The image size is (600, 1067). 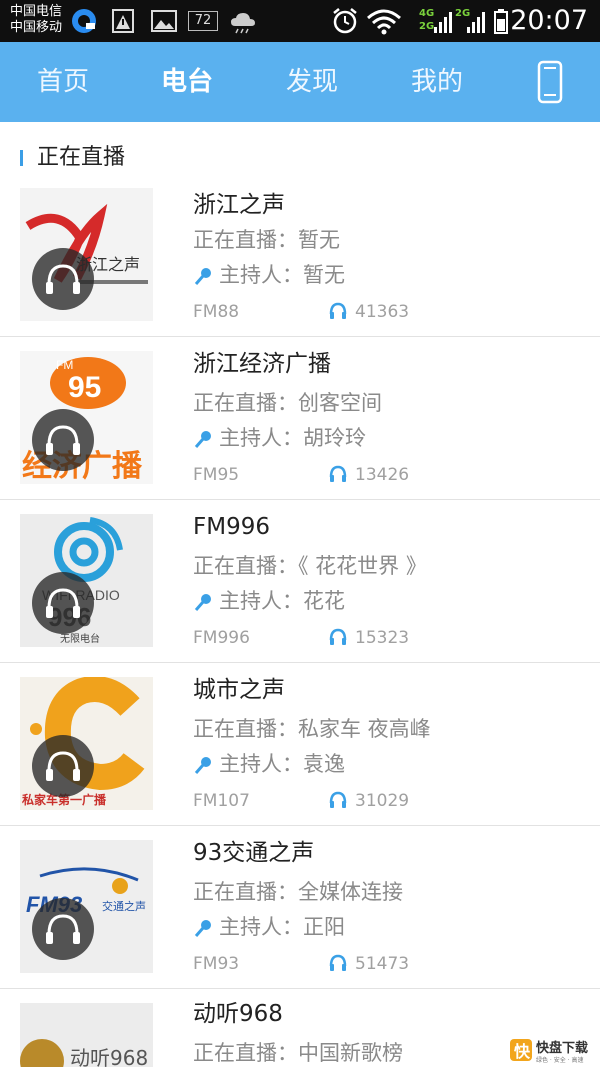 I want to click on station-name: 93交通之声, so click(x=254, y=853).